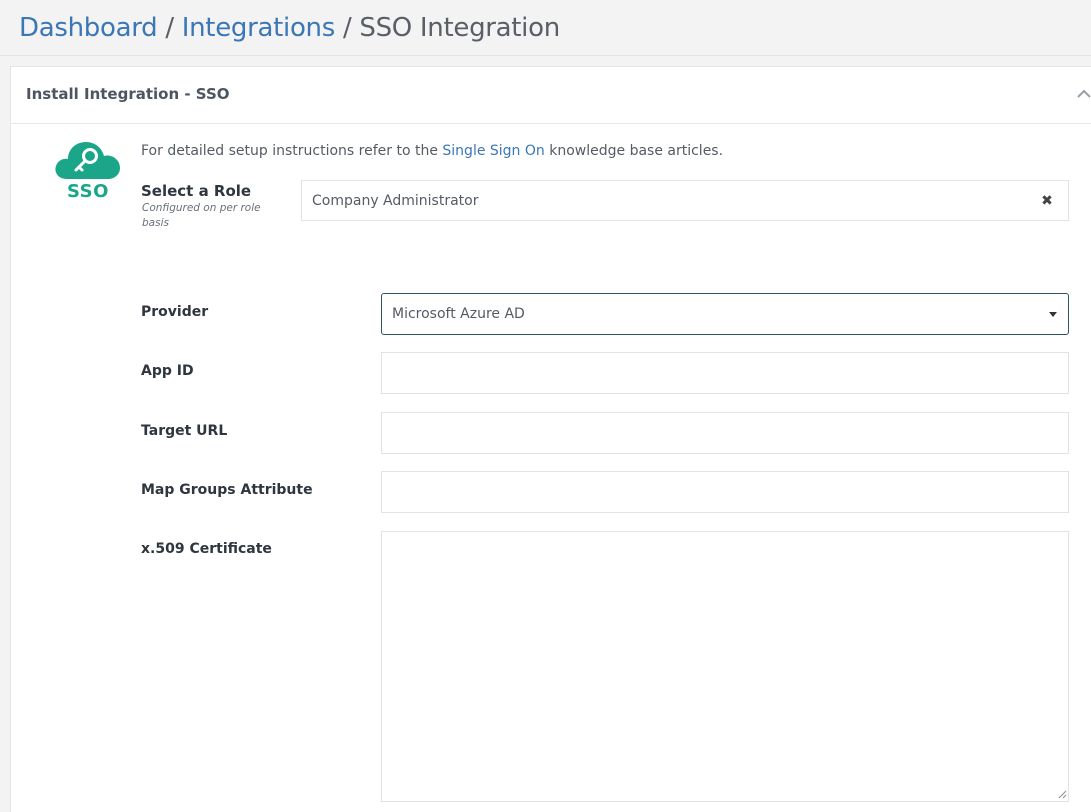 The width and height of the screenshot is (1091, 812). I want to click on role-hint: Configured on per role basis, so click(201, 215).